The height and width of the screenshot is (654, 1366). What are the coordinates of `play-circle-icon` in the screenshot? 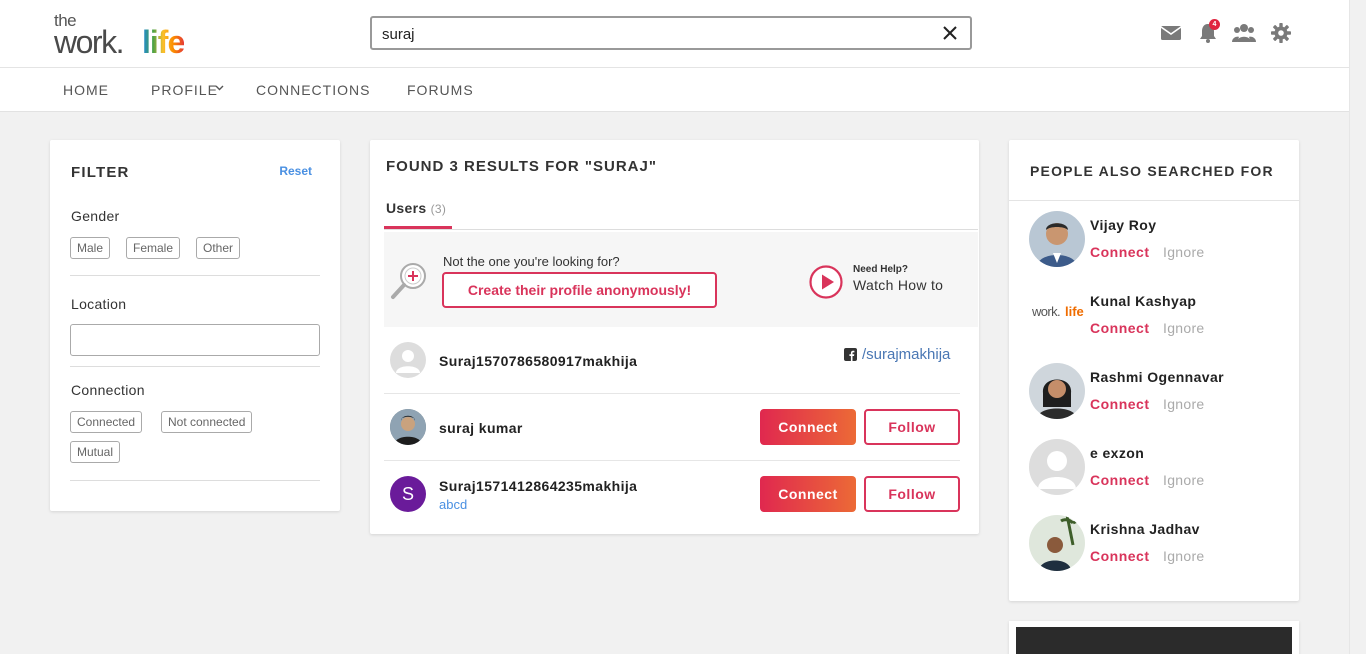 It's located at (826, 282).